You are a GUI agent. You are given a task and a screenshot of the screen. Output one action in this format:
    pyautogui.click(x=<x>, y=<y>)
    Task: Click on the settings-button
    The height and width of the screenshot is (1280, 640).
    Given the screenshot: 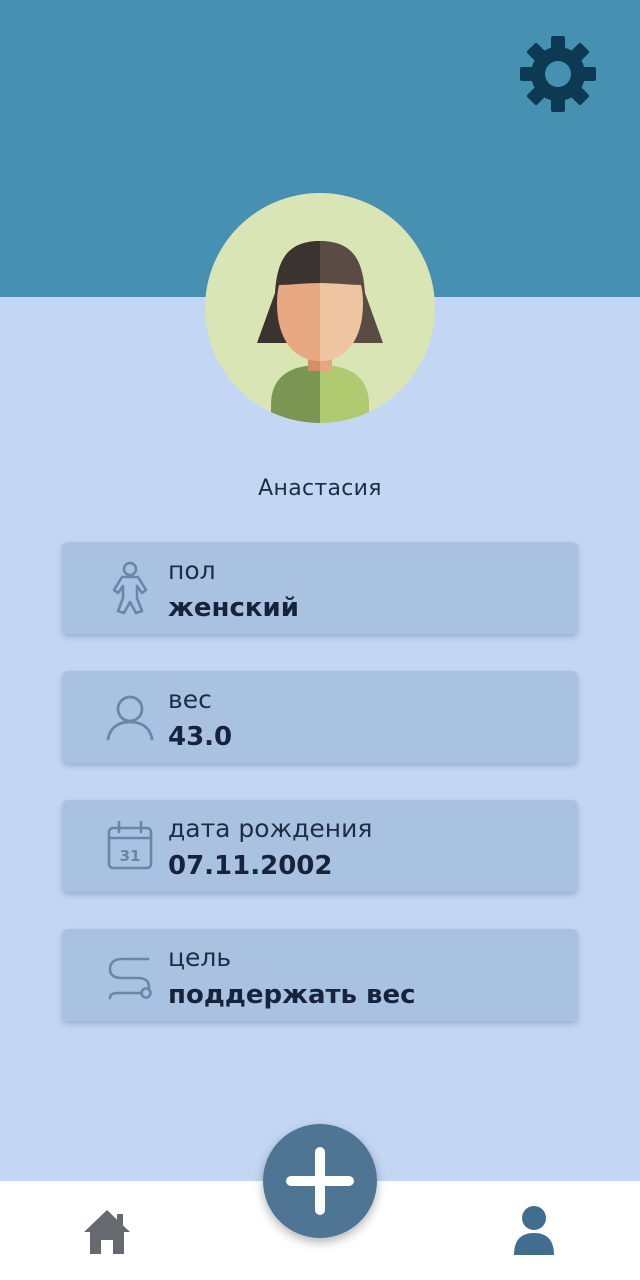 What is the action you would take?
    pyautogui.click(x=558, y=74)
    